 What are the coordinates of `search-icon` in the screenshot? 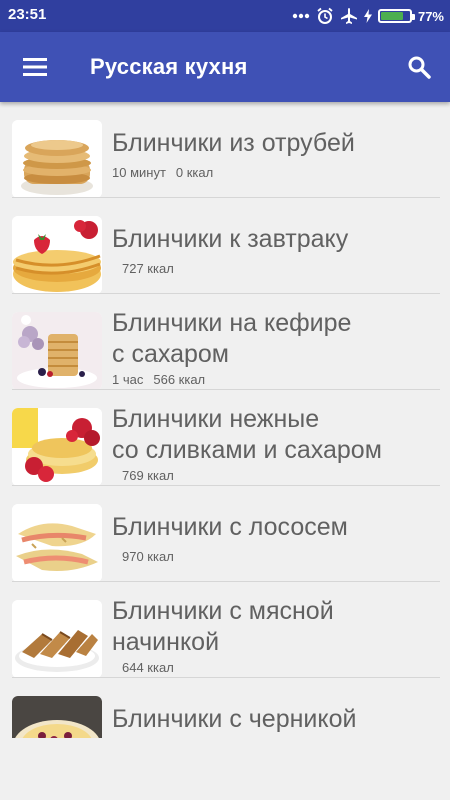 It's located at (419, 67).